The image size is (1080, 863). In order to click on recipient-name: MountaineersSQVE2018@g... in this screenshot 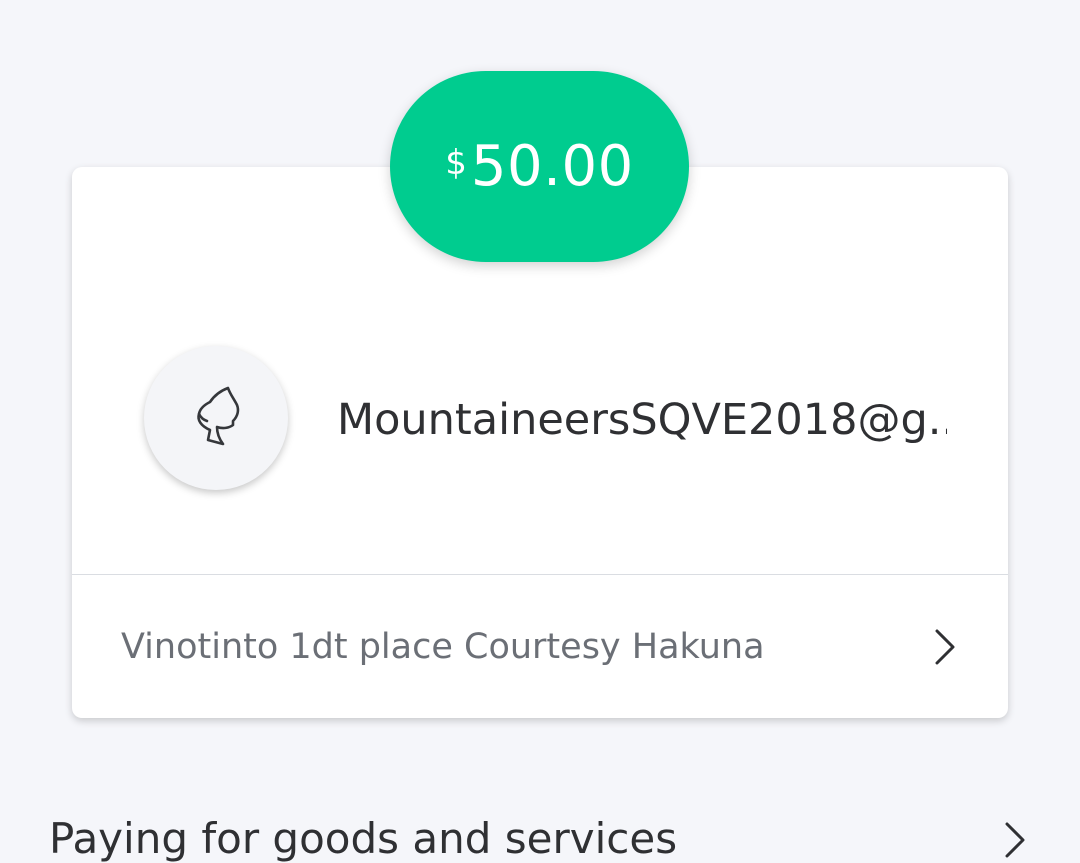, I will do `click(642, 420)`.